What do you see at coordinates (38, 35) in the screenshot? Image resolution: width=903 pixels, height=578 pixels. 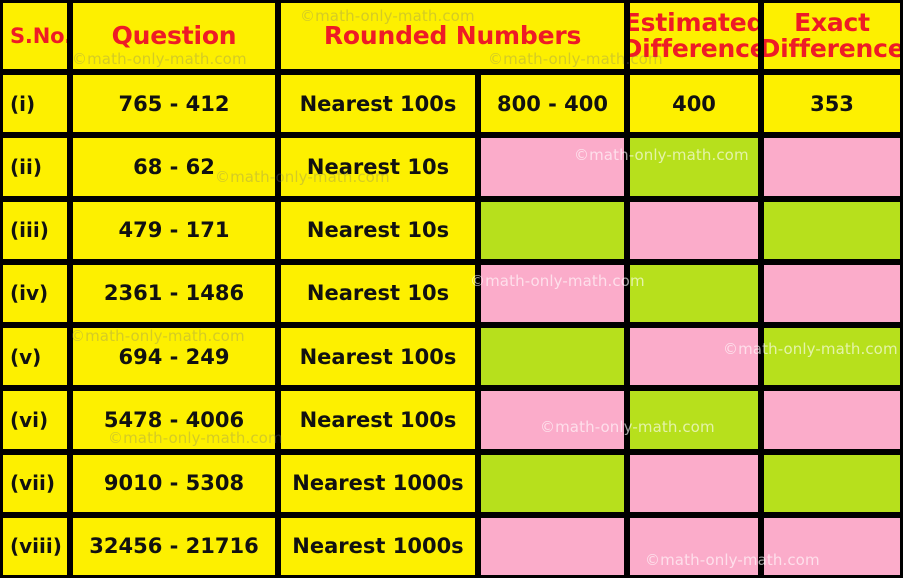 I see `column-header-sno-label: S.No.` at bounding box center [38, 35].